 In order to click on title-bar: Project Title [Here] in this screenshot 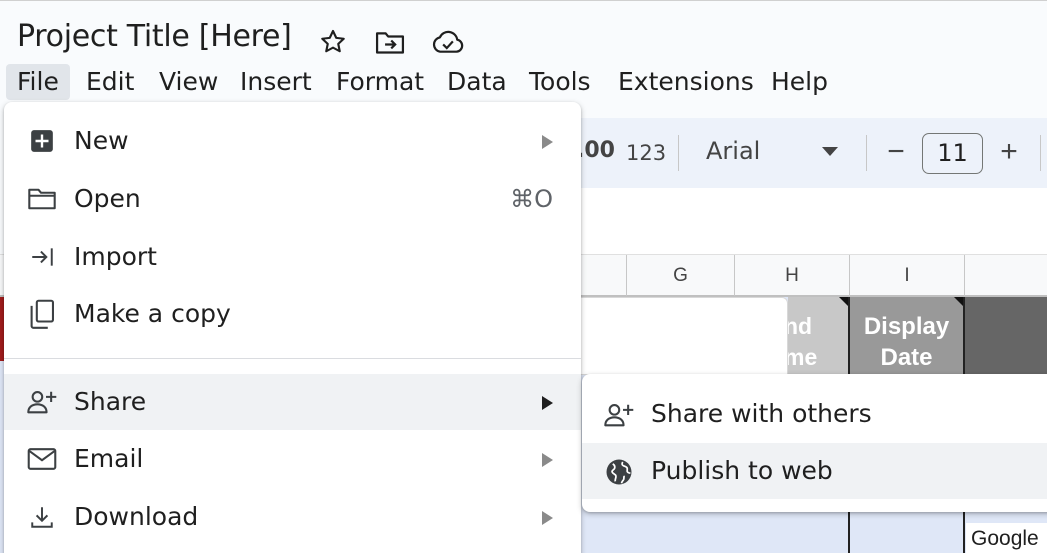, I will do `click(523, 31)`.